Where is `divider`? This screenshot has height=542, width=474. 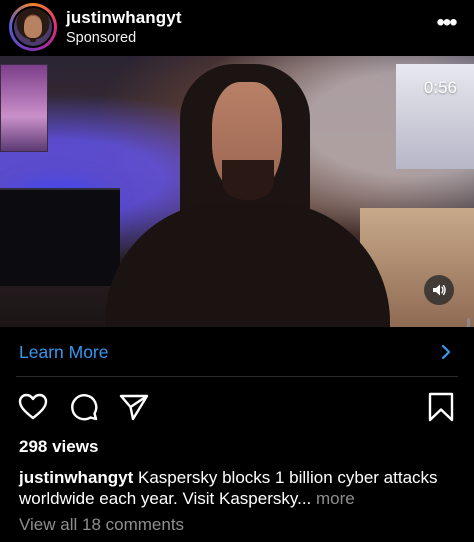 divider is located at coordinates (237, 376).